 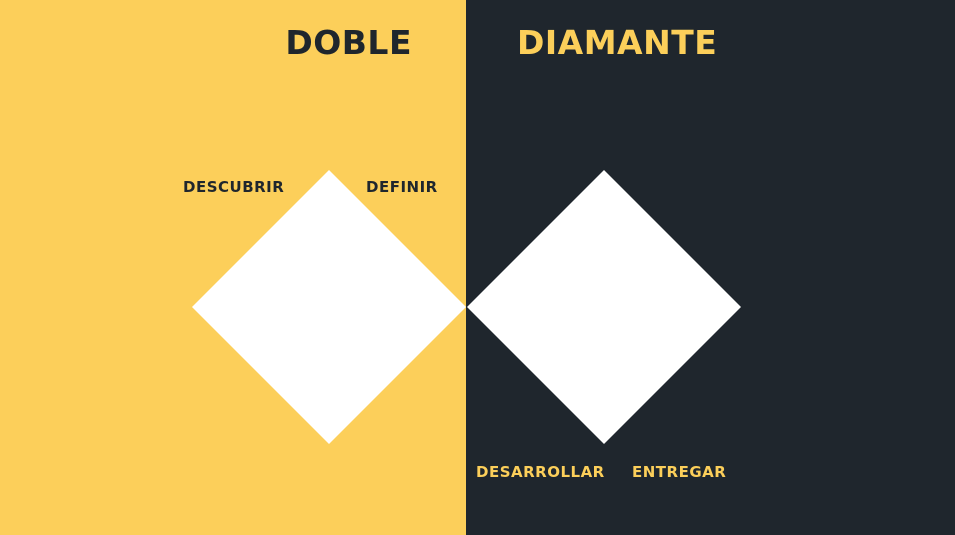 What do you see at coordinates (604, 307) in the screenshot?
I see `second-diamond` at bounding box center [604, 307].